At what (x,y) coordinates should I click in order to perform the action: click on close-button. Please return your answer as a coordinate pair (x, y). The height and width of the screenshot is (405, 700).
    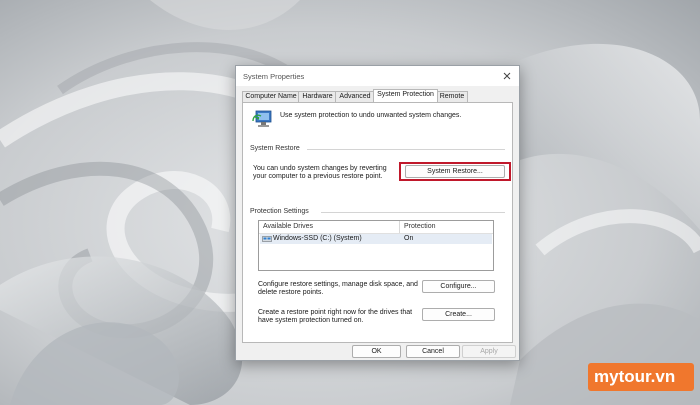
    Looking at the image, I should click on (507, 76).